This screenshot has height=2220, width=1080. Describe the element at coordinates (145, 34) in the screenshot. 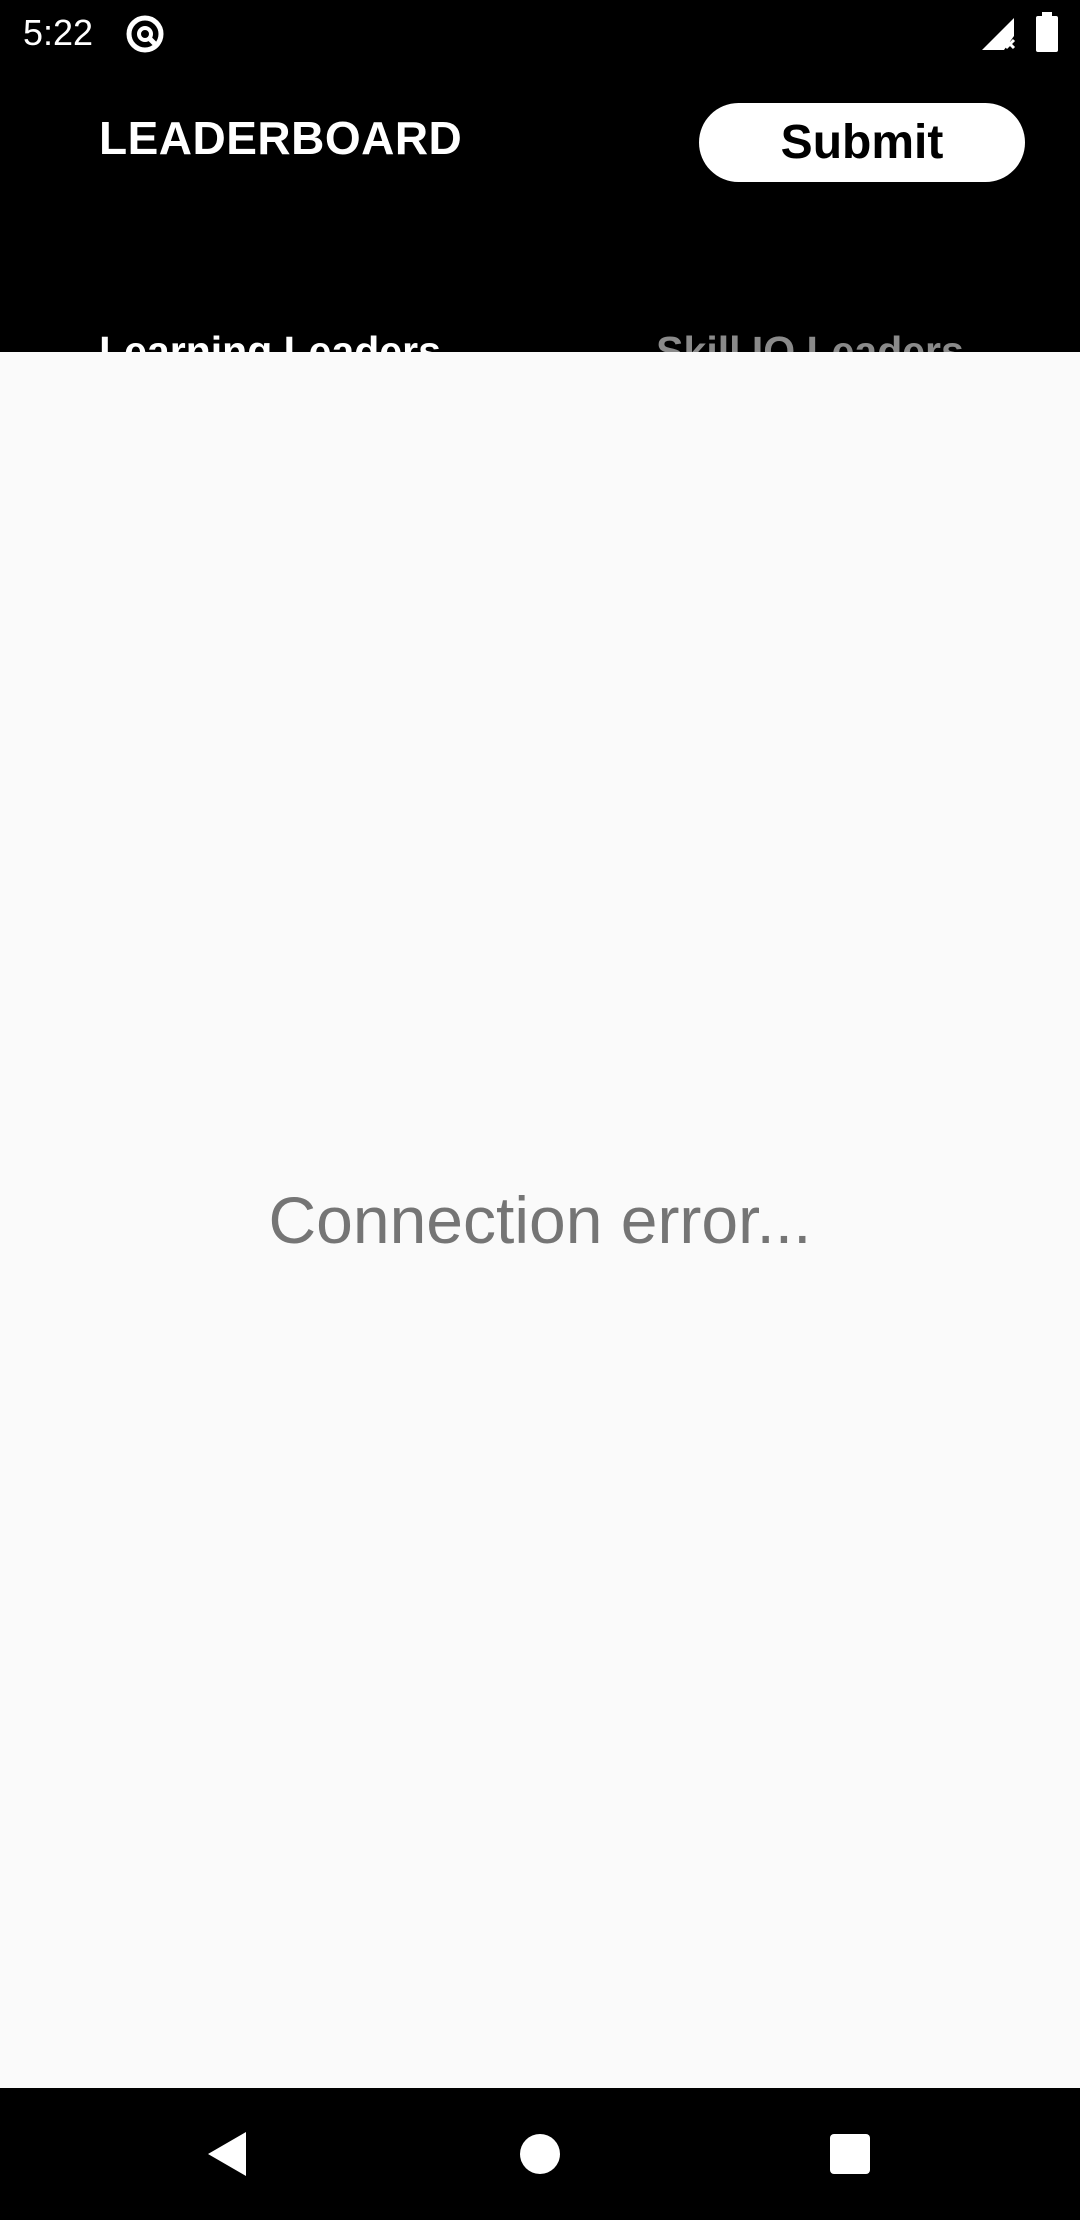

I see `app-notification-icon` at that location.